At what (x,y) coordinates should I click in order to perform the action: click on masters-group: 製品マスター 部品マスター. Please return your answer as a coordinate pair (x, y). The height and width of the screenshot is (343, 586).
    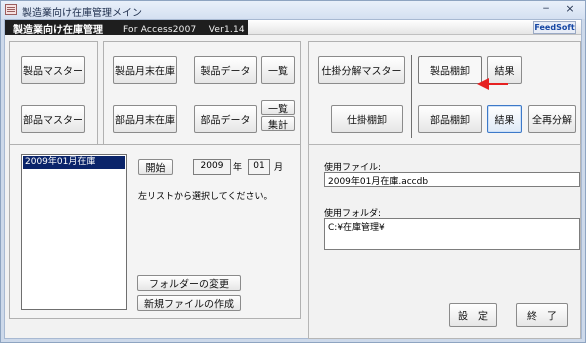
    Looking at the image, I should click on (53, 96).